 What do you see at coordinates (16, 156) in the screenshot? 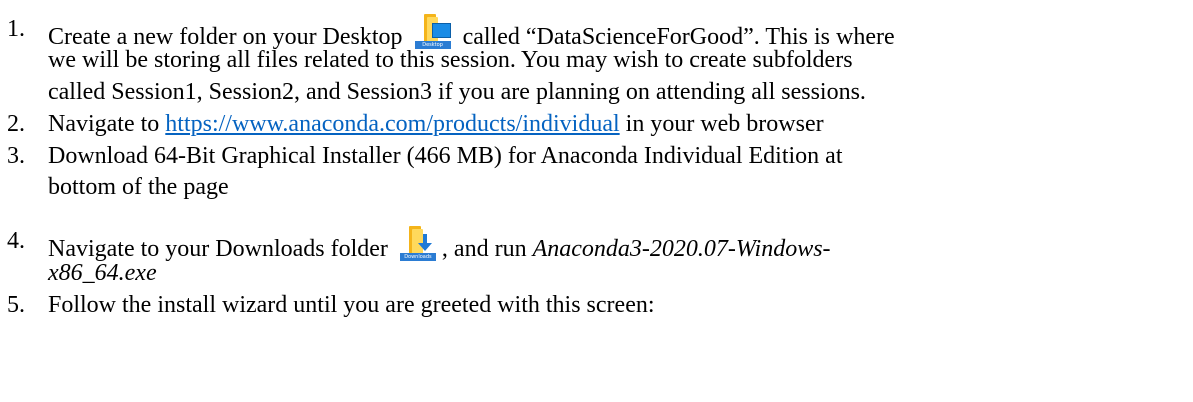
I see `step-3-number: 3.` at bounding box center [16, 156].